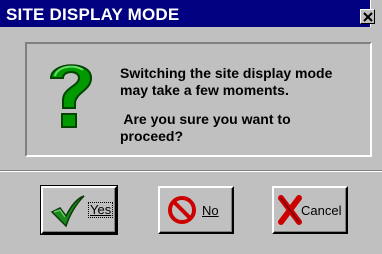 The height and width of the screenshot is (254, 382). I want to click on close-icon, so click(368, 17).